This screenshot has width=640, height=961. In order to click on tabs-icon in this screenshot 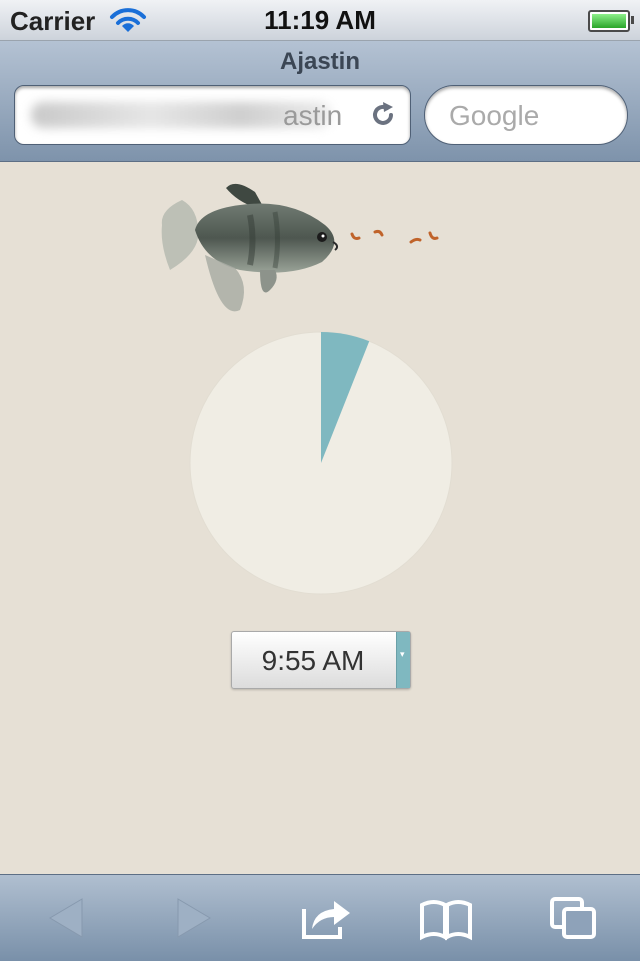, I will do `click(574, 918)`.